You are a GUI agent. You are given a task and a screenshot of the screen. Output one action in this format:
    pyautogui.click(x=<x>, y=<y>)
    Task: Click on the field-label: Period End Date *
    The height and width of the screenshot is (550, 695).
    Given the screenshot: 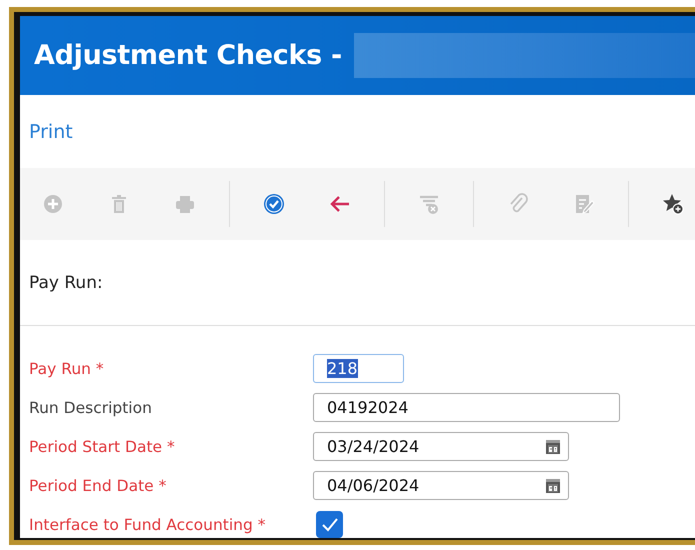 What is the action you would take?
    pyautogui.click(x=98, y=485)
    